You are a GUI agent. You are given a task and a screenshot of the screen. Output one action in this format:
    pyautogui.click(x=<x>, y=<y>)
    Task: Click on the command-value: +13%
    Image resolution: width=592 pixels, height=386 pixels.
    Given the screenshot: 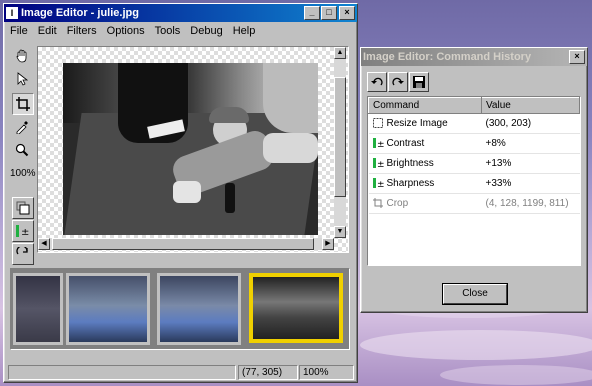 What is the action you would take?
    pyautogui.click(x=530, y=163)
    